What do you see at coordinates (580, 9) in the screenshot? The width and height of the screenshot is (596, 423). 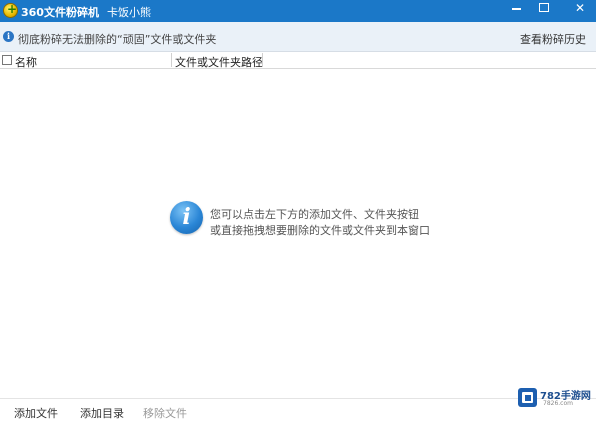 I see `close-button: ✕` at bounding box center [580, 9].